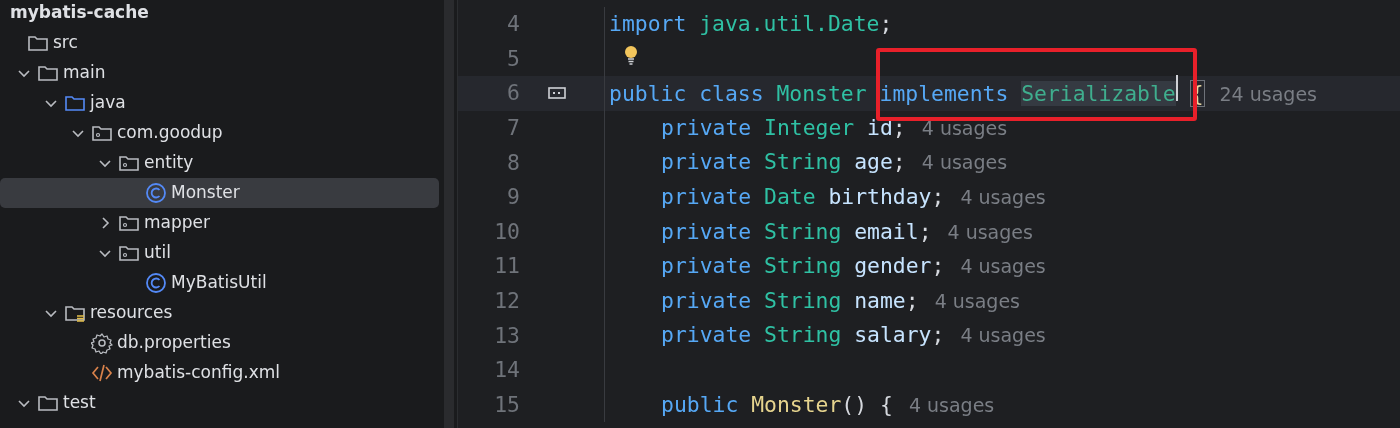 This screenshot has width=1400, height=428. Describe the element at coordinates (219, 133) in the screenshot. I see `tree-item: com.goodup` at that location.